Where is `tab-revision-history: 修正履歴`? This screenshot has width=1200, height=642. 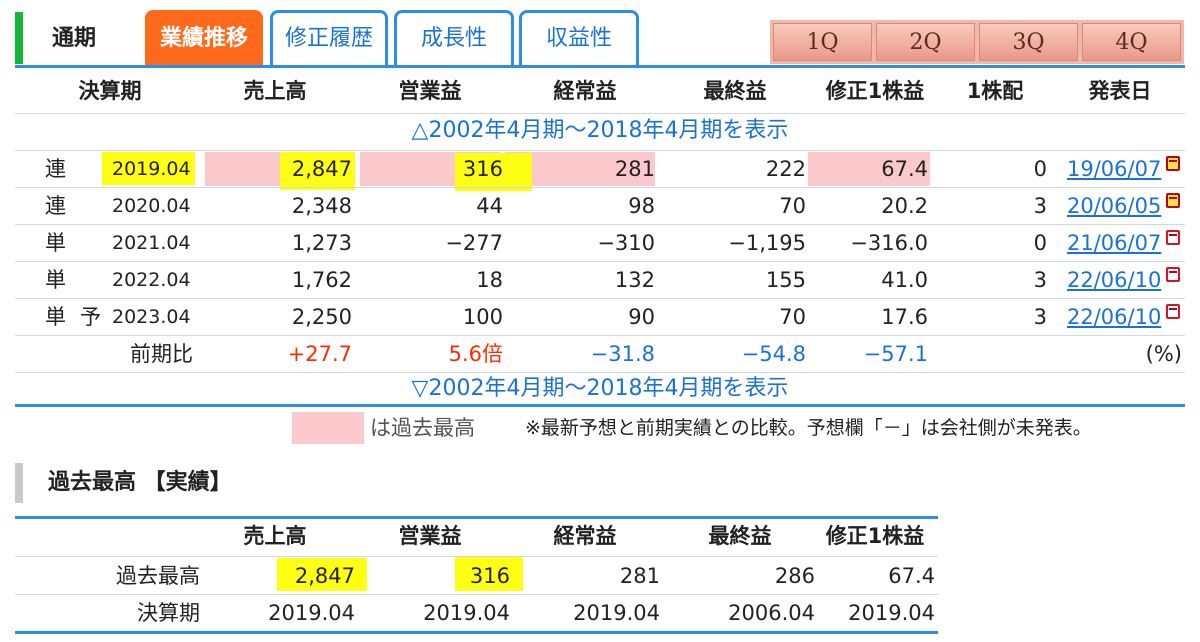 tab-revision-history: 修正履歴 is located at coordinates (329, 37).